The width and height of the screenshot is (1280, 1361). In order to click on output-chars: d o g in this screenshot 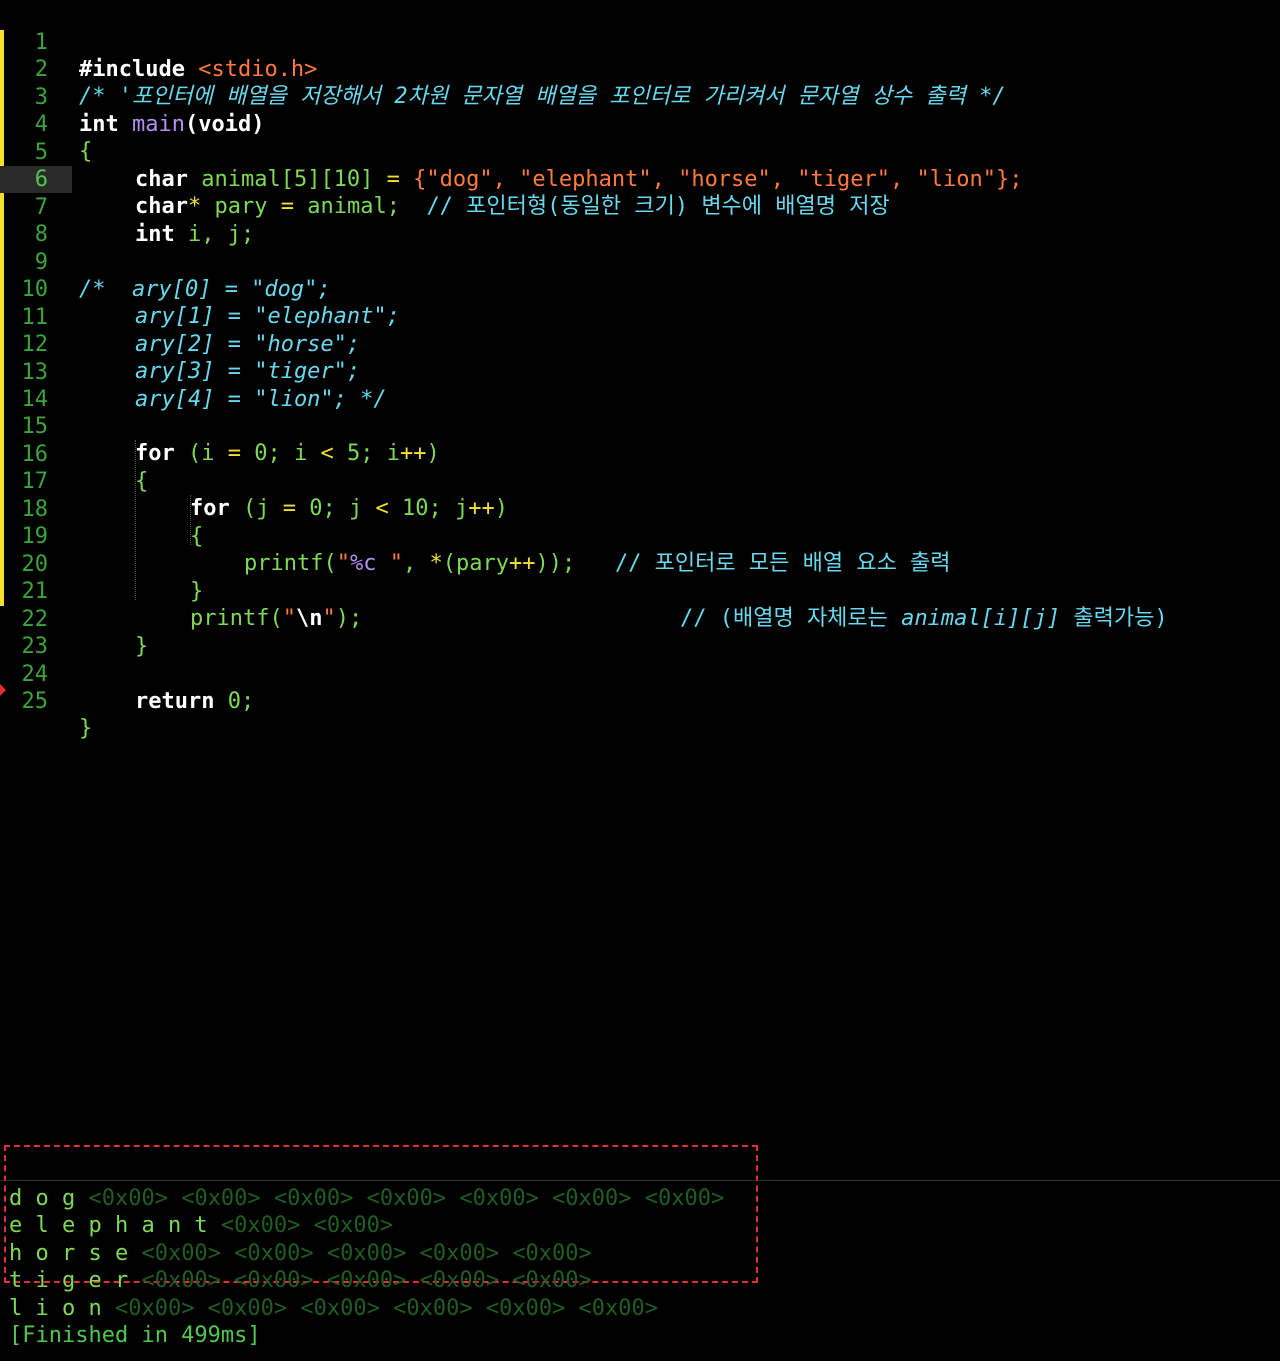, I will do `click(49, 1198)`.